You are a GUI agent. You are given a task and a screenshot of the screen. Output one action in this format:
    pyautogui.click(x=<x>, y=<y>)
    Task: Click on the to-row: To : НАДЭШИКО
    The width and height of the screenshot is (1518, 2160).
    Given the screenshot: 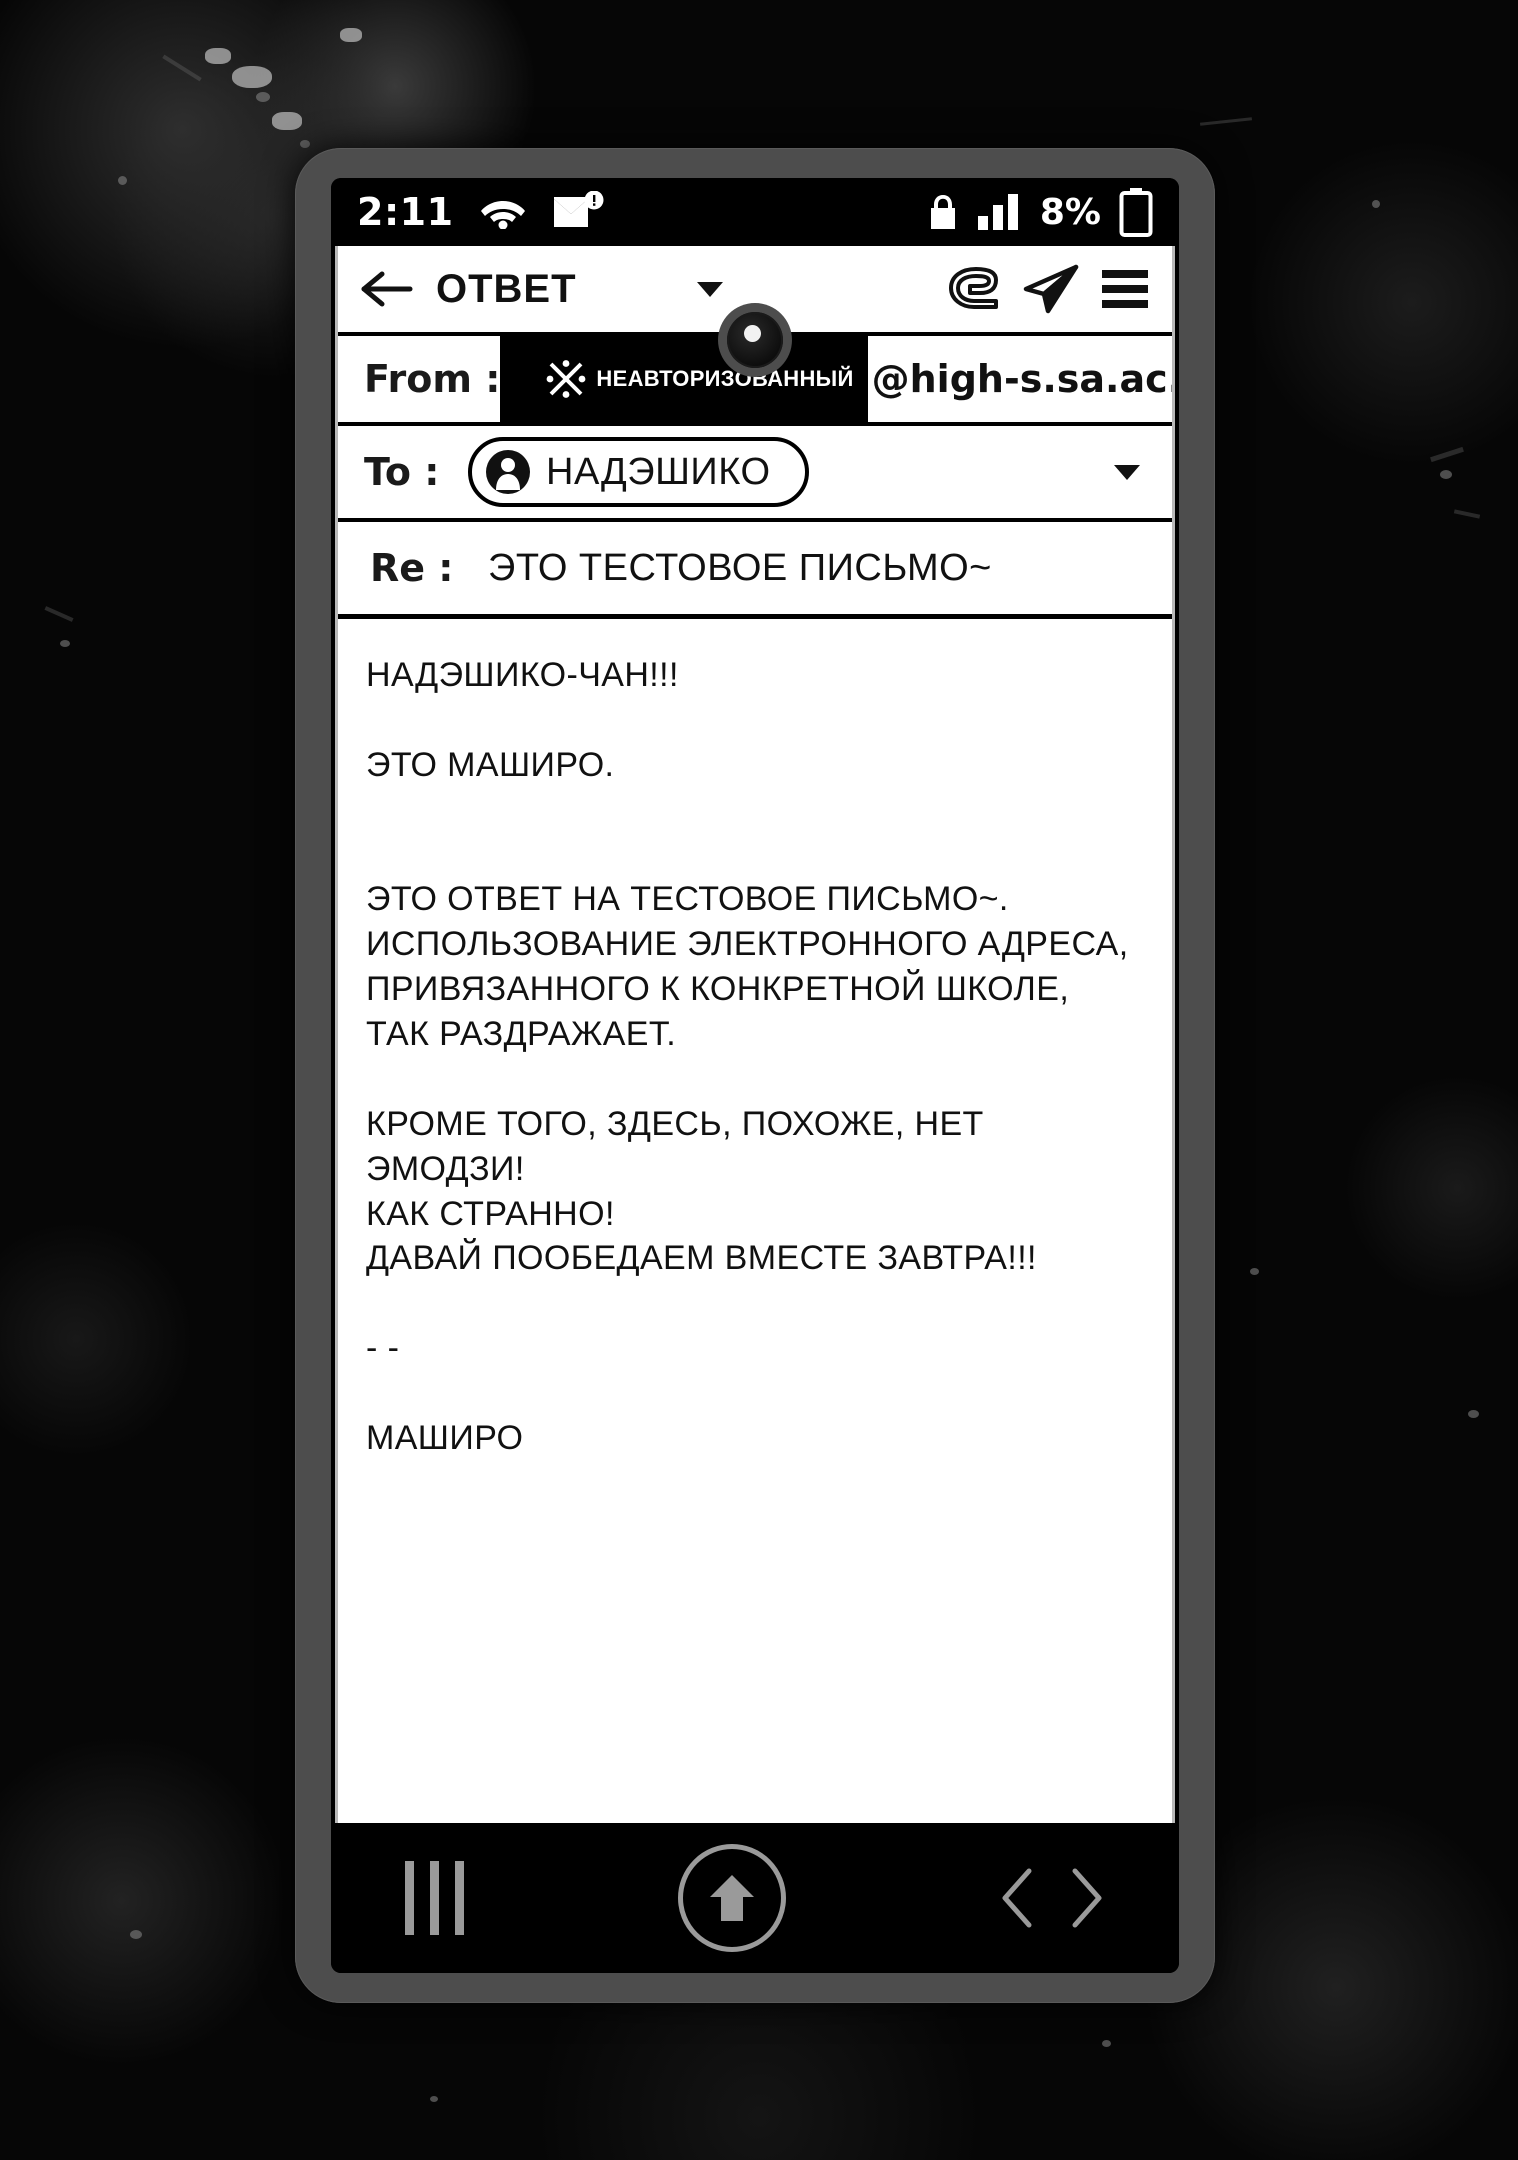 What is the action you would take?
    pyautogui.click(x=755, y=474)
    